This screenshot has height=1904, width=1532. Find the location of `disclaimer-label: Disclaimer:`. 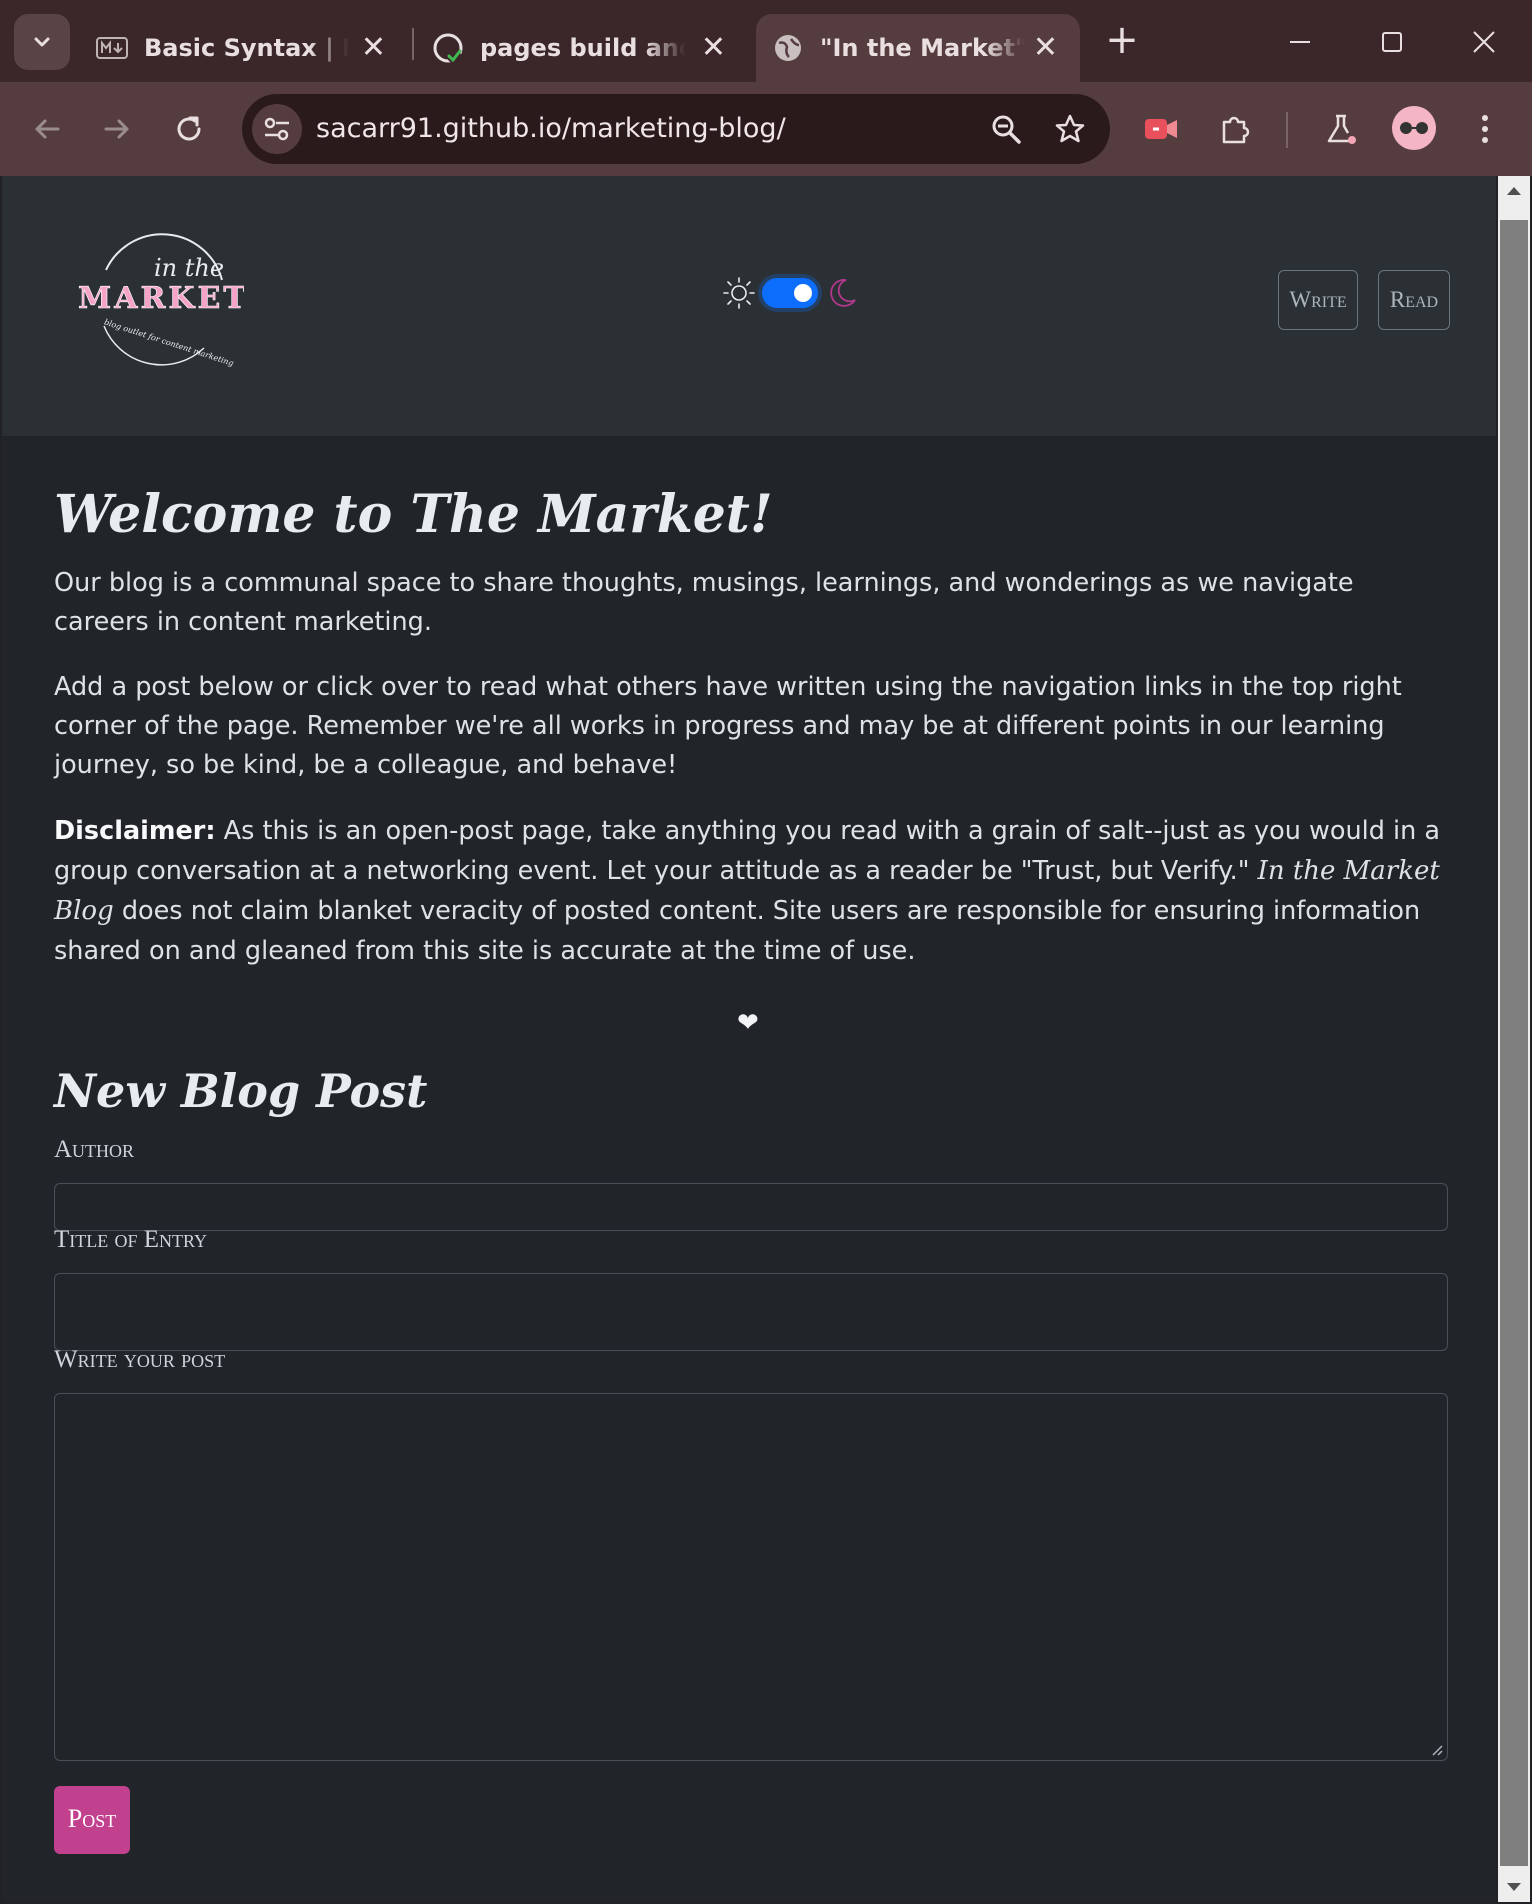

disclaimer-label: Disclaimer: is located at coordinates (135, 831).